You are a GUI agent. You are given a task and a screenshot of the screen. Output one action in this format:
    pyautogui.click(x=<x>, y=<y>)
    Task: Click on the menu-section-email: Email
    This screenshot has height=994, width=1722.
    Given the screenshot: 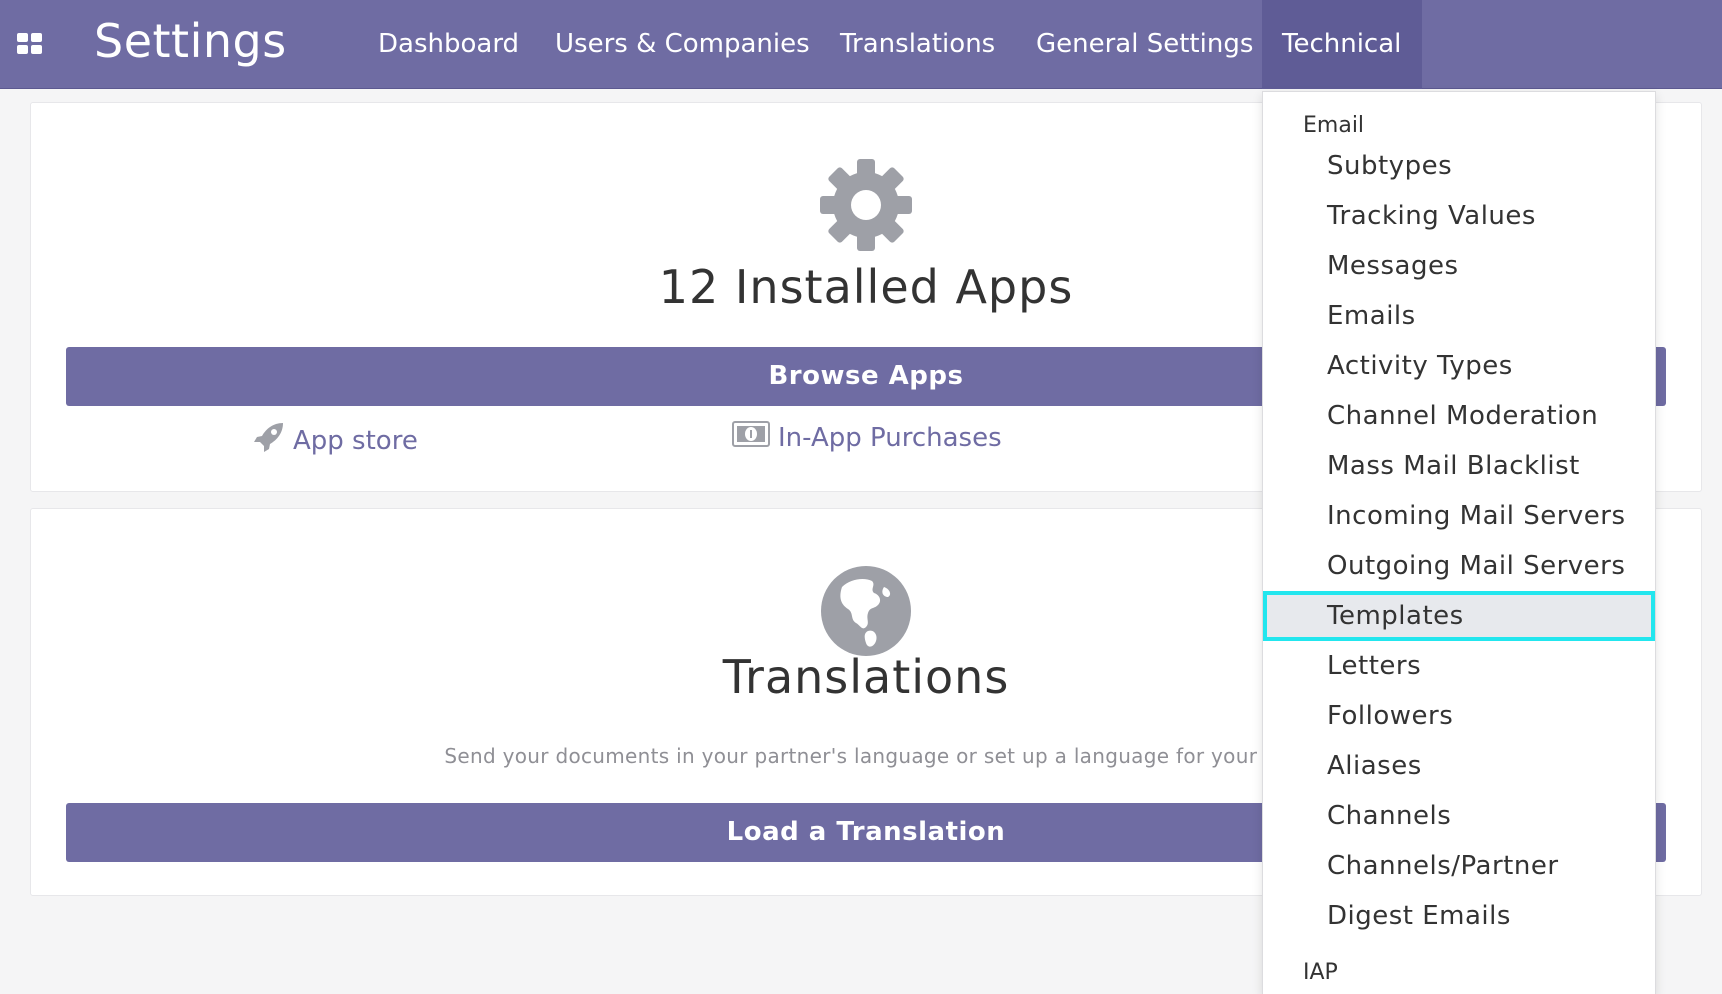 What is the action you would take?
    pyautogui.click(x=1334, y=125)
    